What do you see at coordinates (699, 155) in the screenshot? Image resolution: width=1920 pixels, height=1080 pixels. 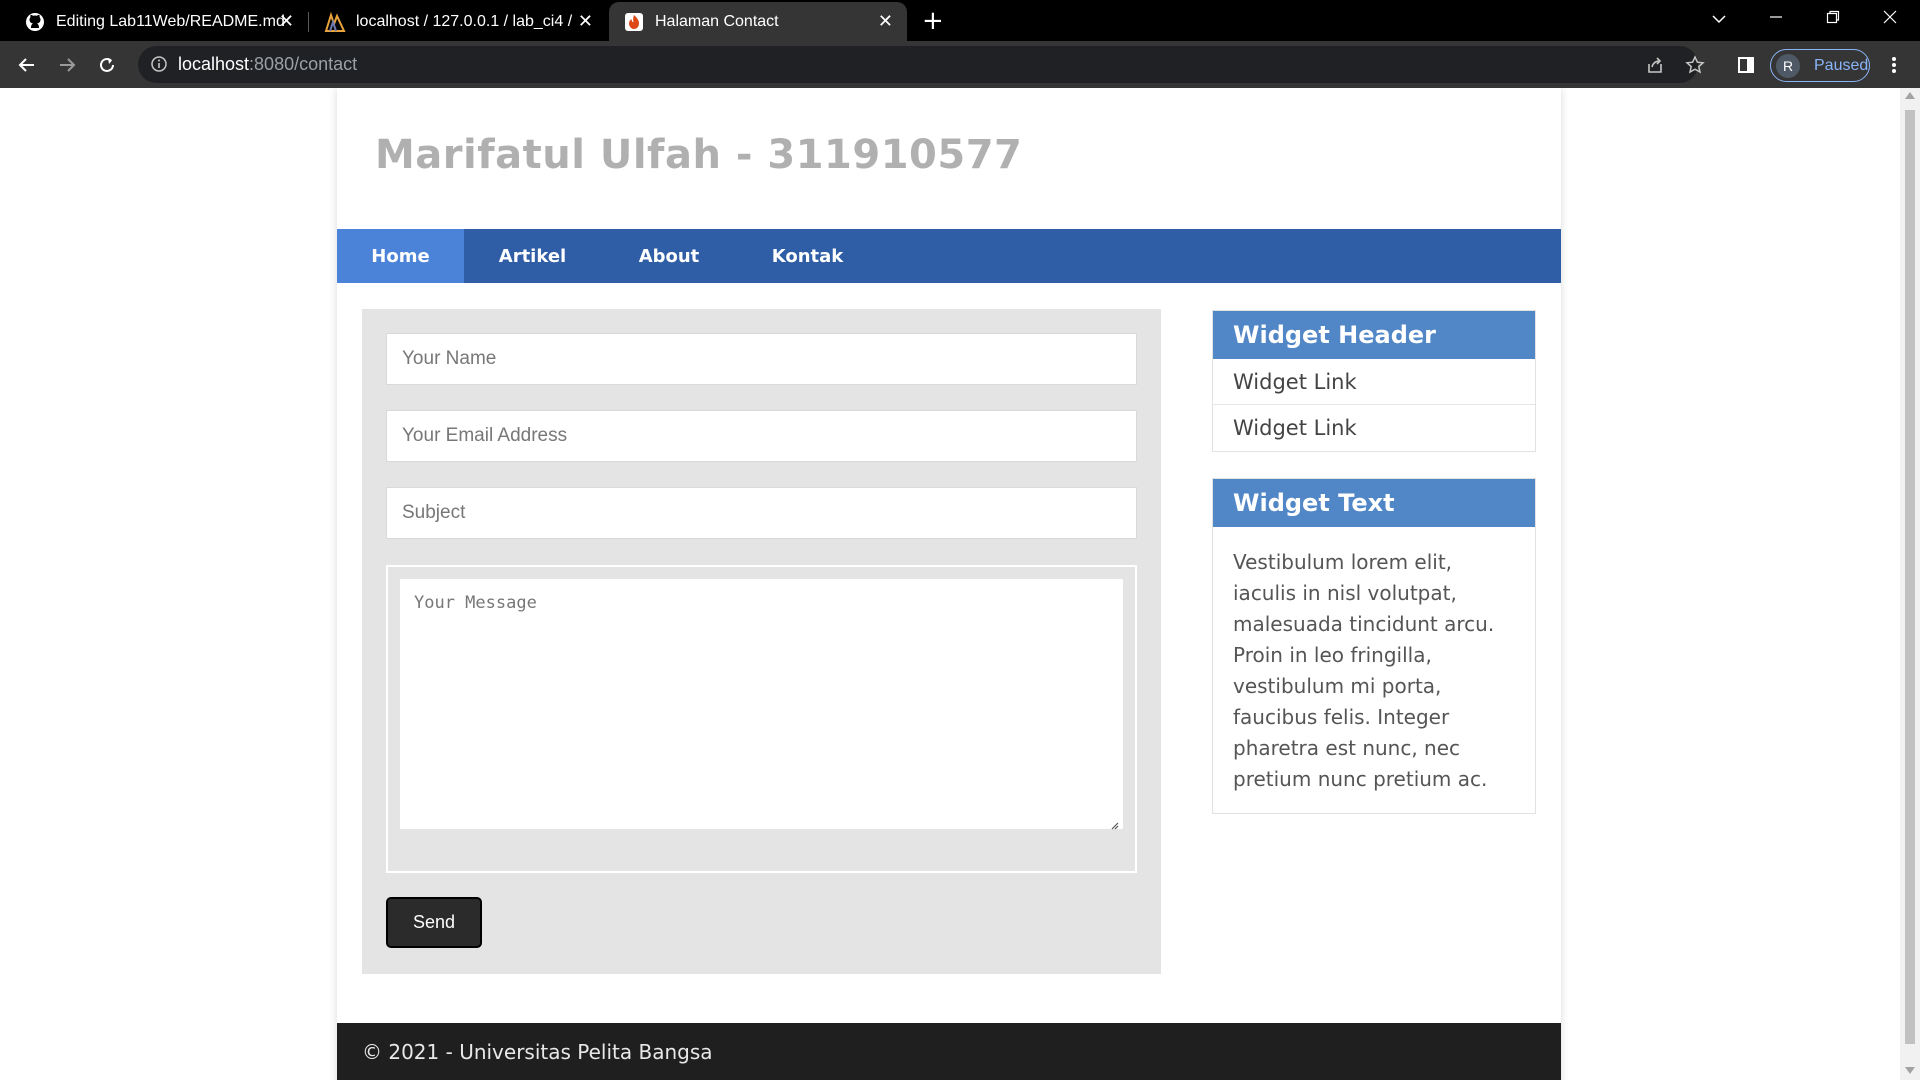 I see `site-title: Marifatul Ulfah - 311910577` at bounding box center [699, 155].